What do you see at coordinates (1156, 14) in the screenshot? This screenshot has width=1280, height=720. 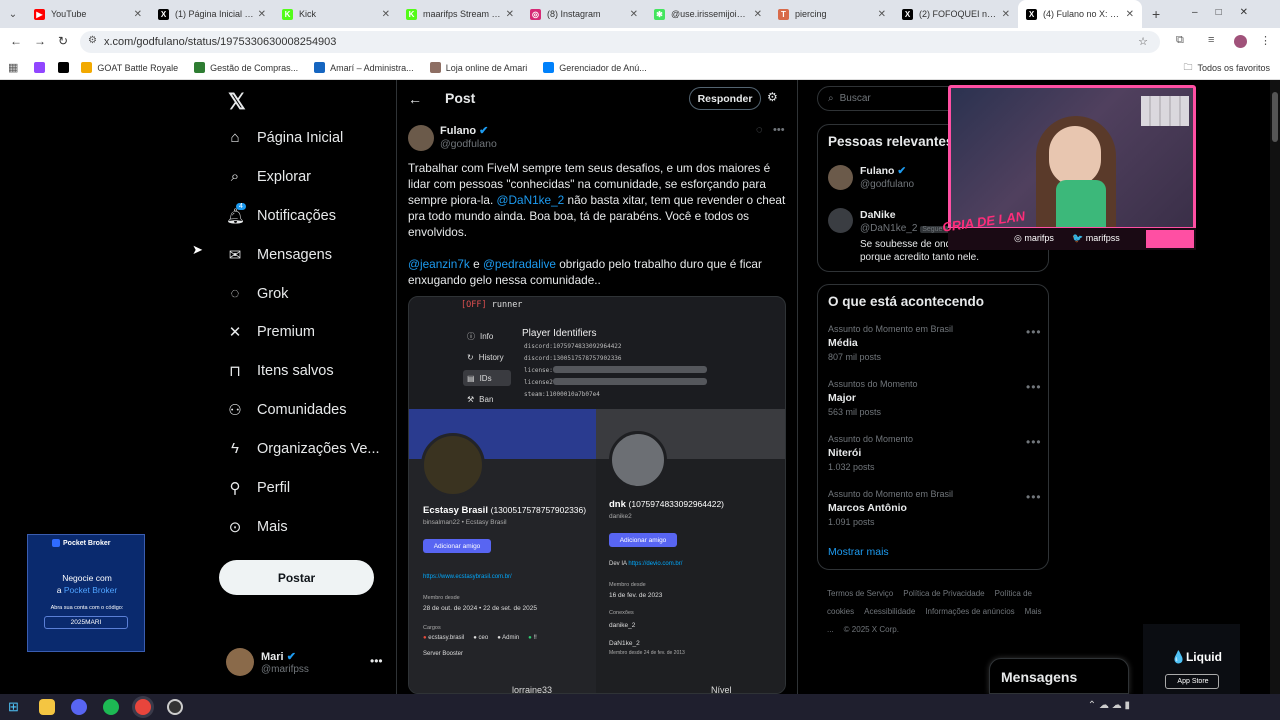 I see `new-tab-icon: +` at bounding box center [1156, 14].